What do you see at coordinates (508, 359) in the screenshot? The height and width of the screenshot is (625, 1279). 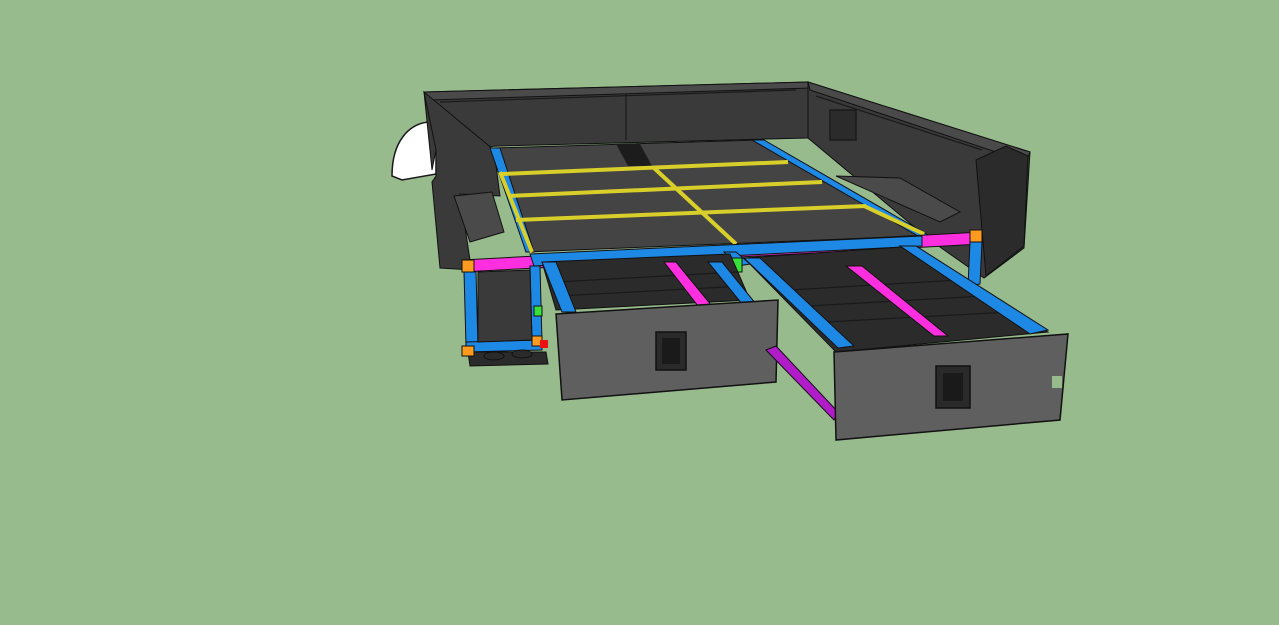 I see `bed-bottom-lip` at bounding box center [508, 359].